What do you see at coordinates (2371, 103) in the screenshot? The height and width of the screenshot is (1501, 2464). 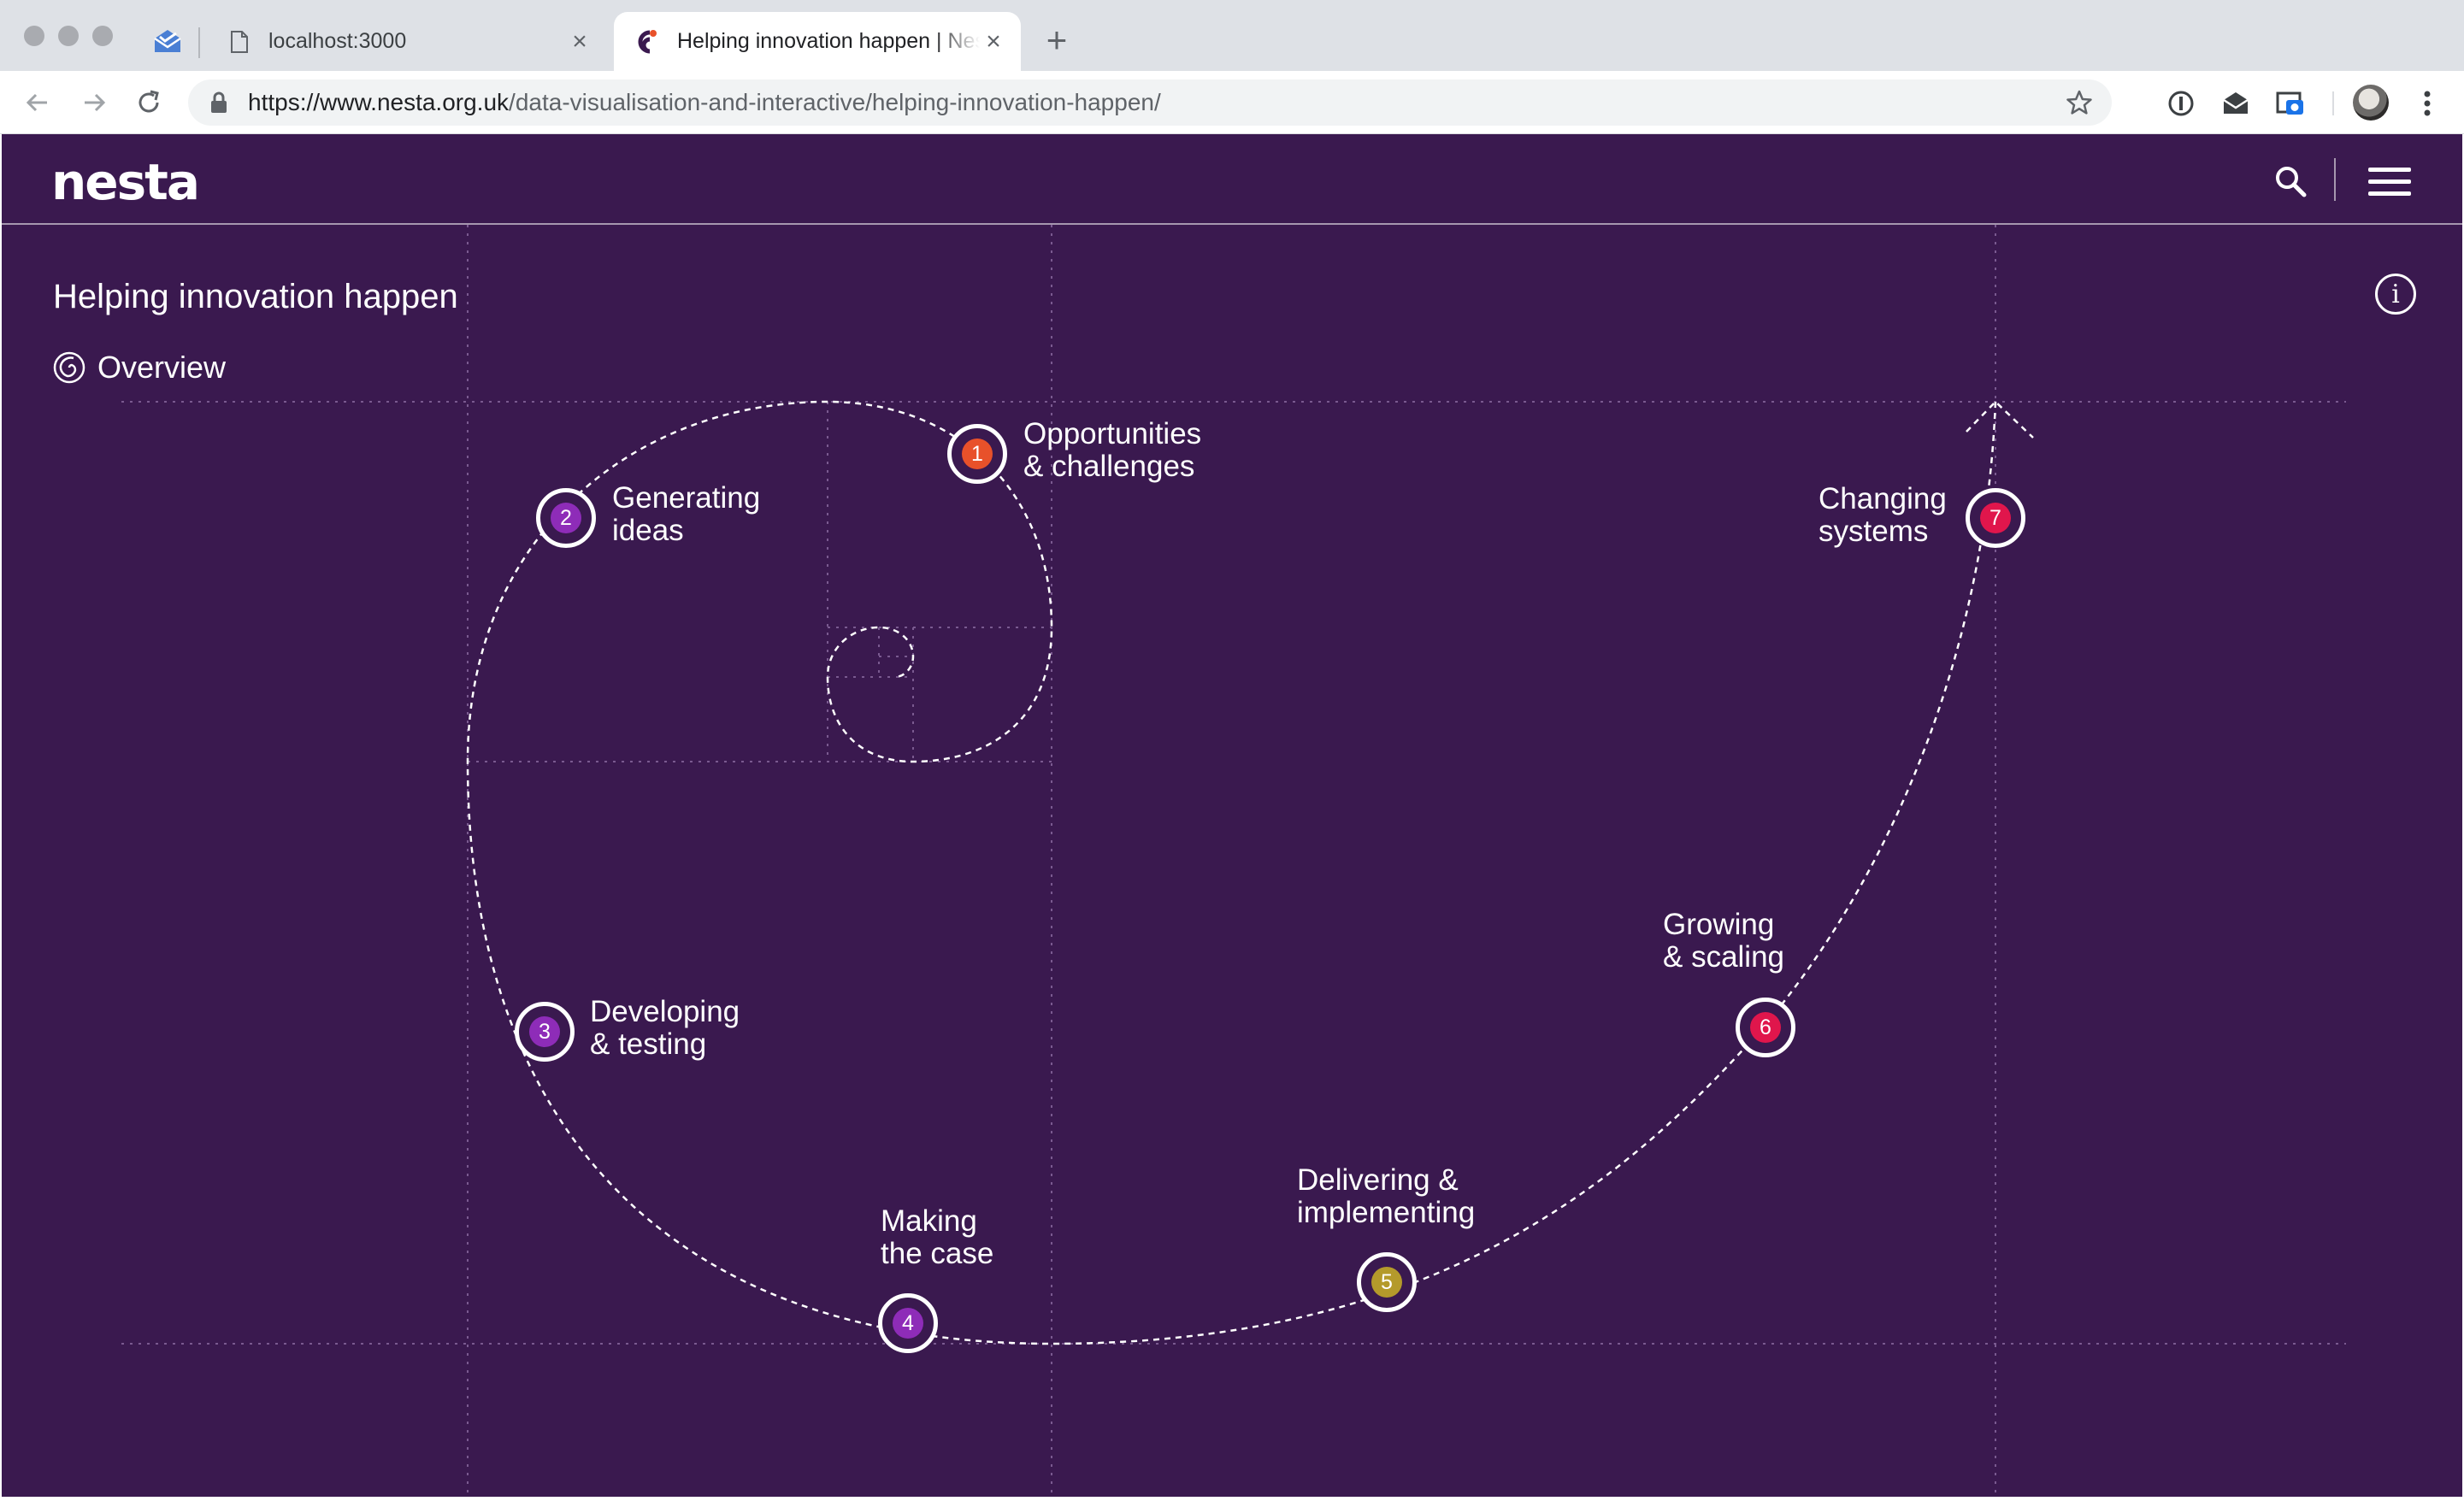 I see `profile-avatar` at bounding box center [2371, 103].